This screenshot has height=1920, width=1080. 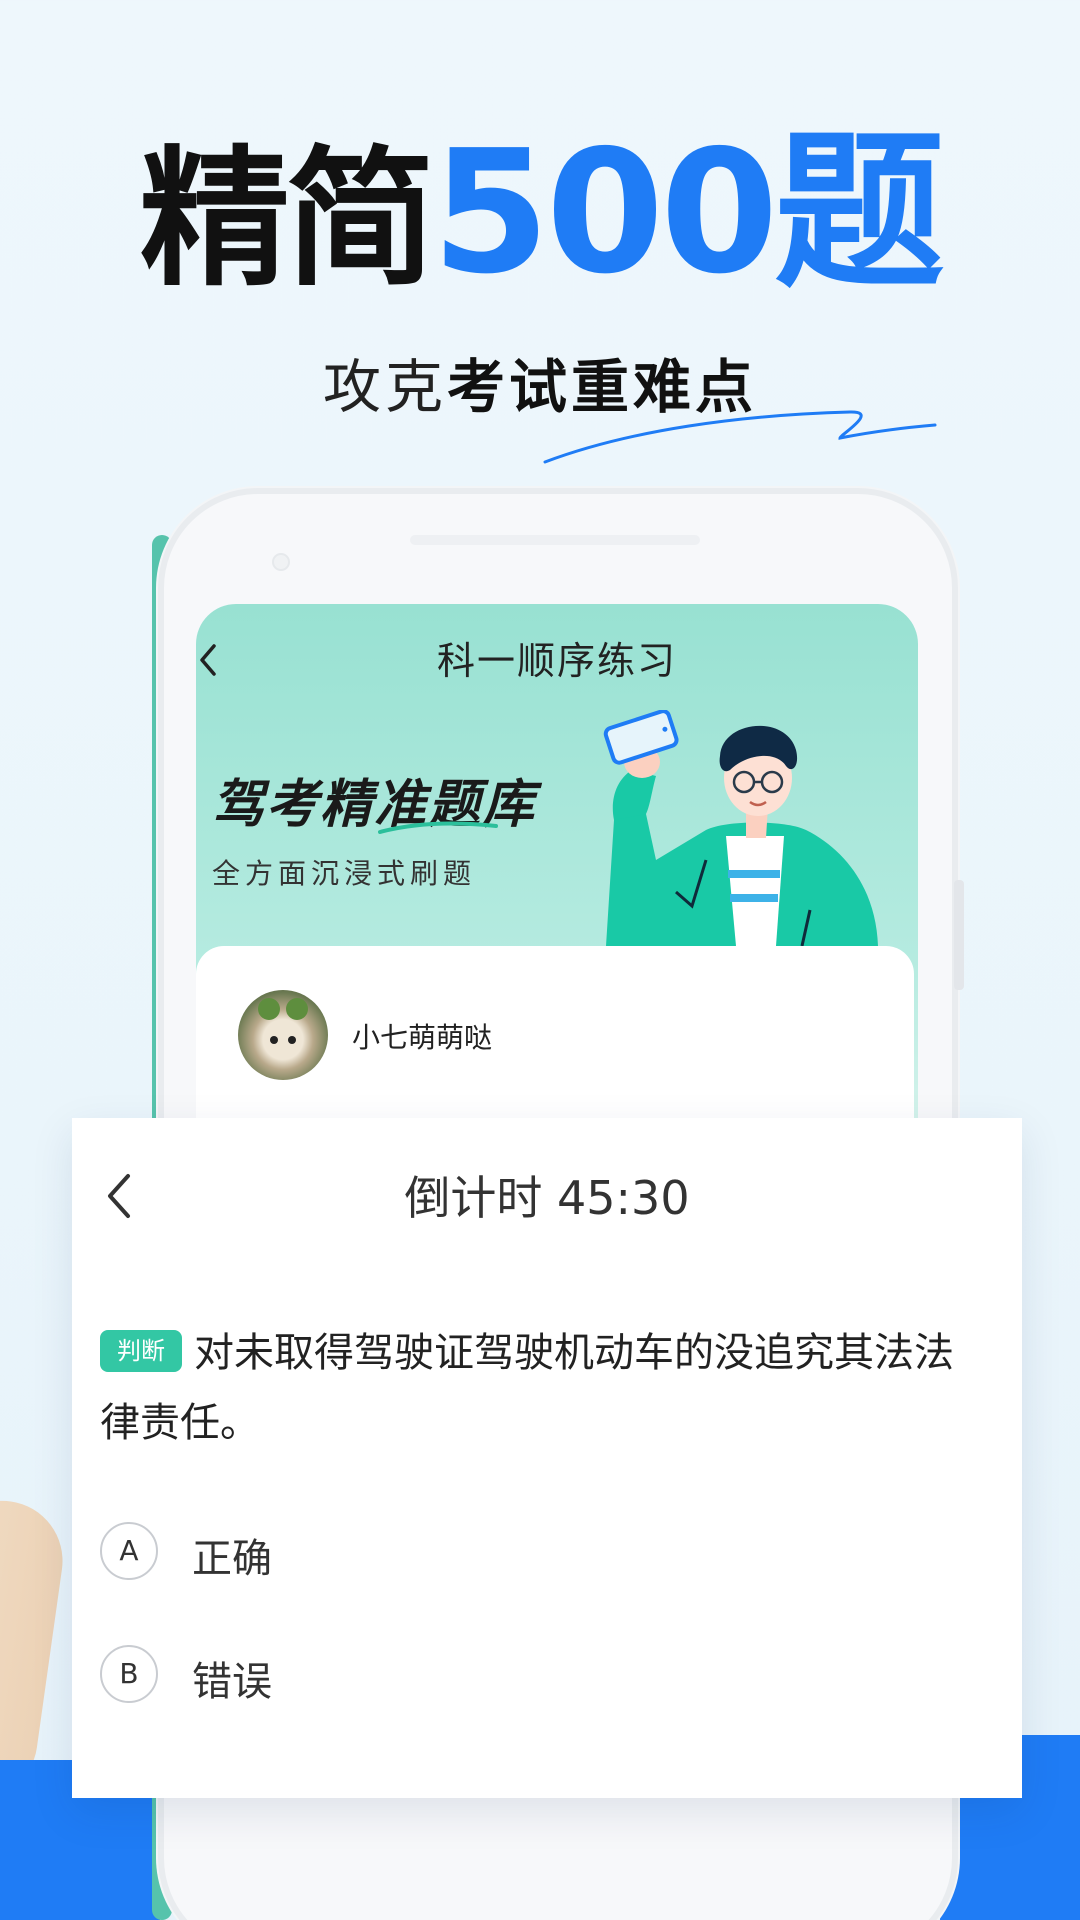 What do you see at coordinates (959, 935) in the screenshot?
I see `phone-side-button` at bounding box center [959, 935].